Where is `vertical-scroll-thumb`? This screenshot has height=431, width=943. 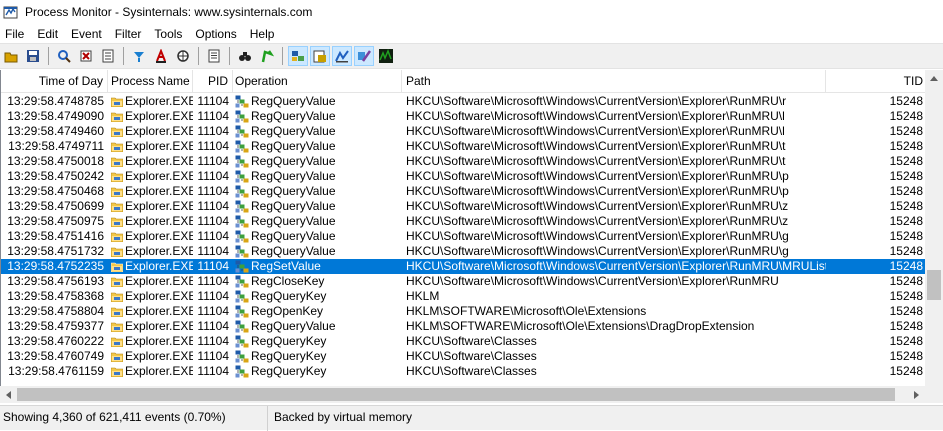 vertical-scroll-thumb is located at coordinates (934, 285).